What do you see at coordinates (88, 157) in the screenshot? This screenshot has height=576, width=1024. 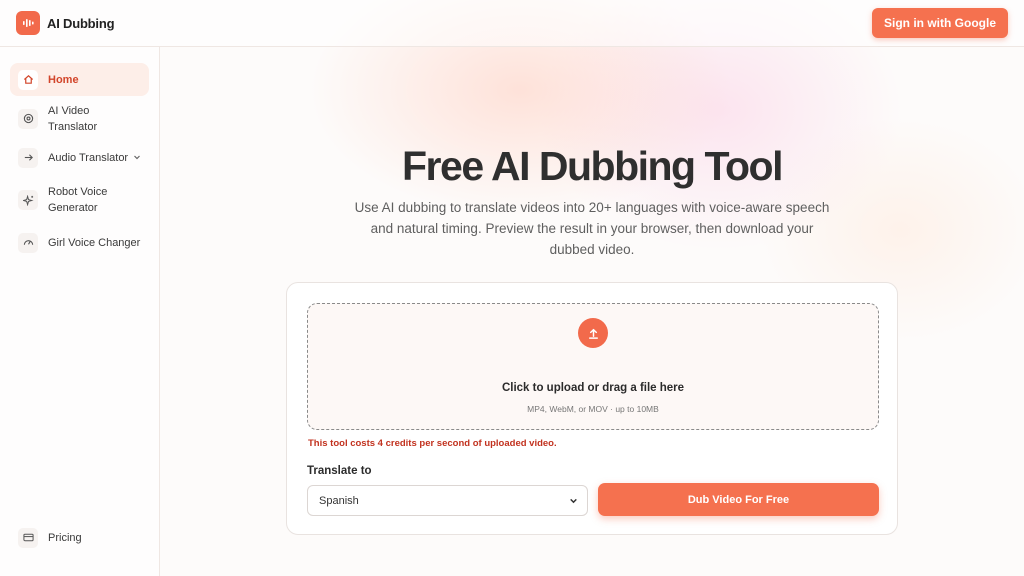 I see `sidebar-item-label: Audio Translator` at bounding box center [88, 157].